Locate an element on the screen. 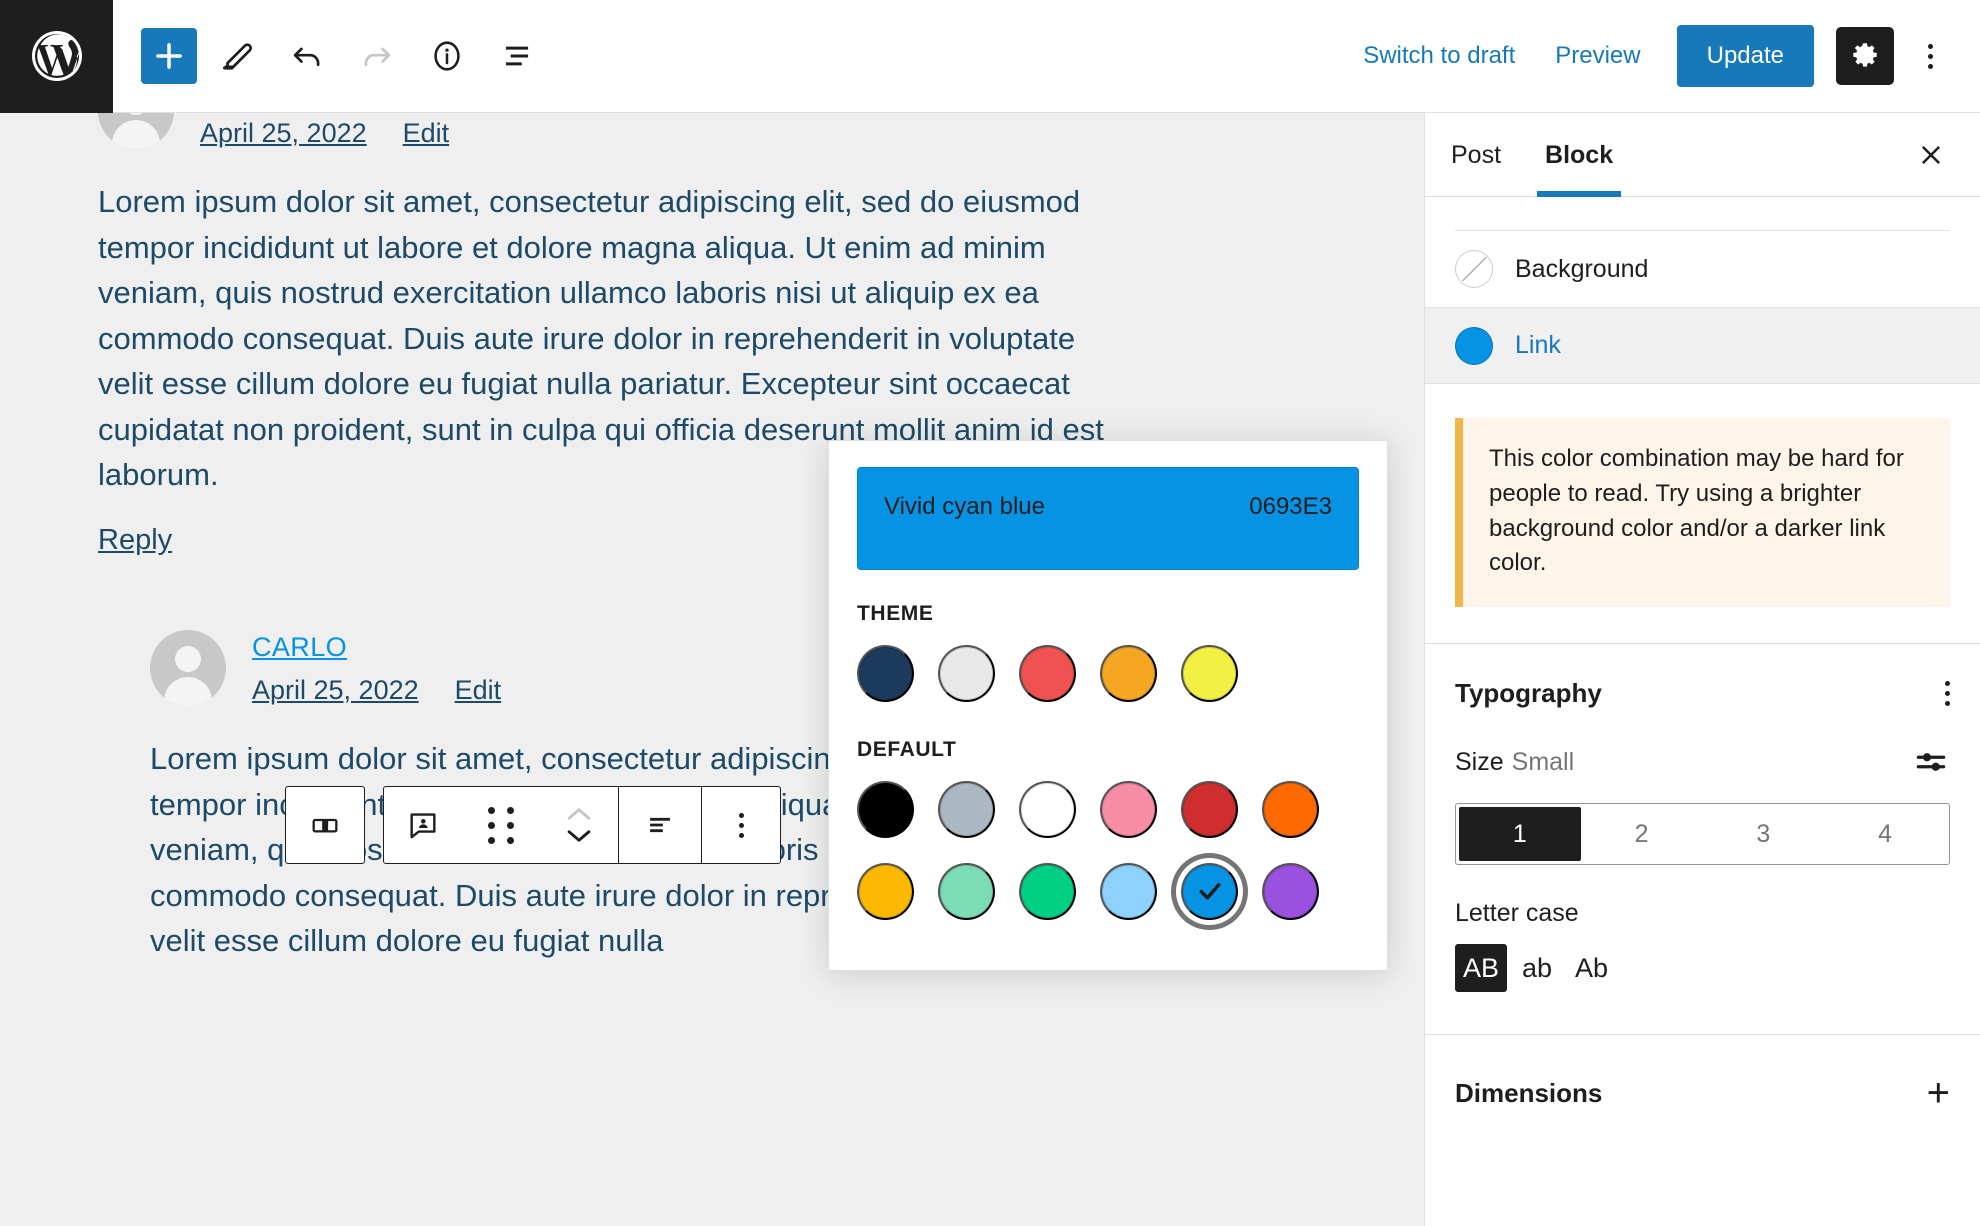  kebab-menu-icon is located at coordinates (741, 825).